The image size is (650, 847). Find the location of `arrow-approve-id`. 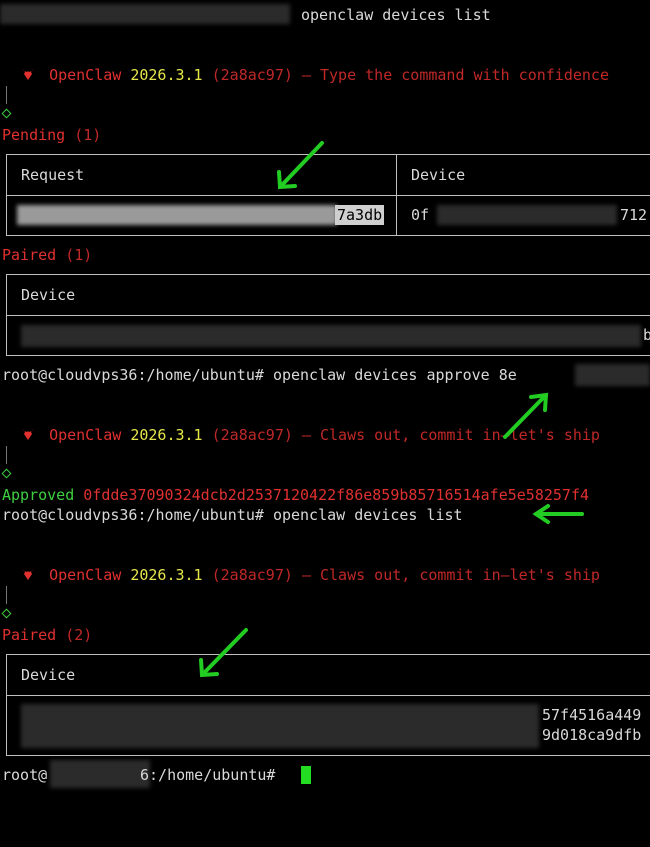

arrow-approve-id is located at coordinates (526, 415).